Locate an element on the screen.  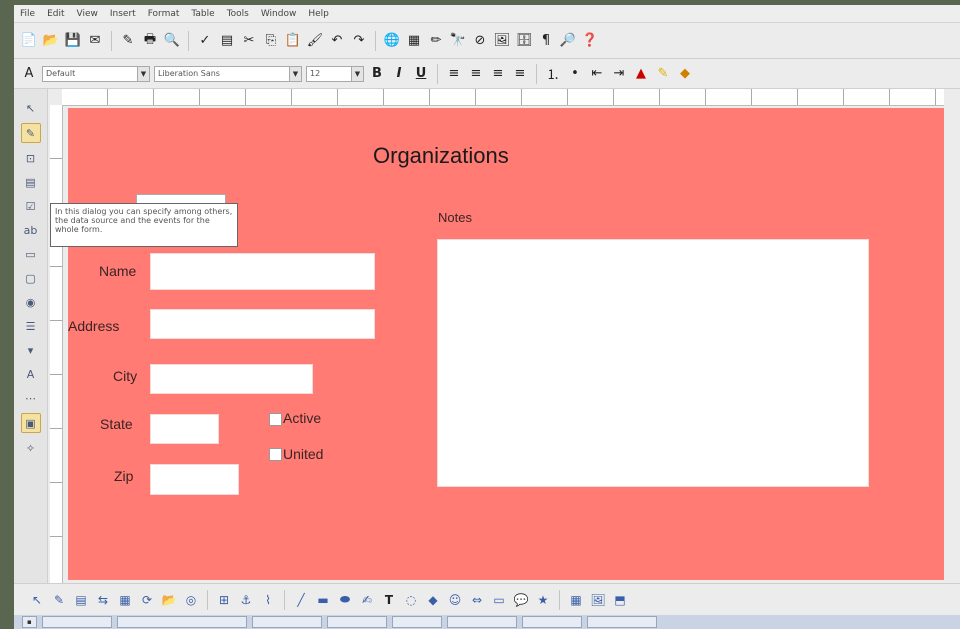
fontwork-icon: ▦ is located at coordinates (576, 600).